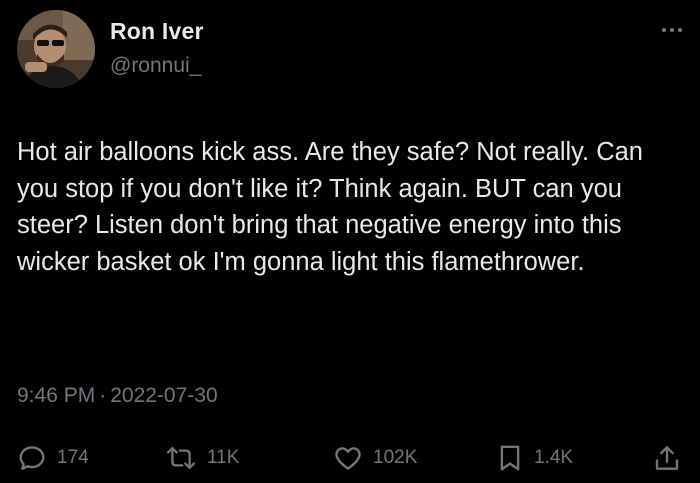  I want to click on retweet-count: 11K, so click(223, 457).